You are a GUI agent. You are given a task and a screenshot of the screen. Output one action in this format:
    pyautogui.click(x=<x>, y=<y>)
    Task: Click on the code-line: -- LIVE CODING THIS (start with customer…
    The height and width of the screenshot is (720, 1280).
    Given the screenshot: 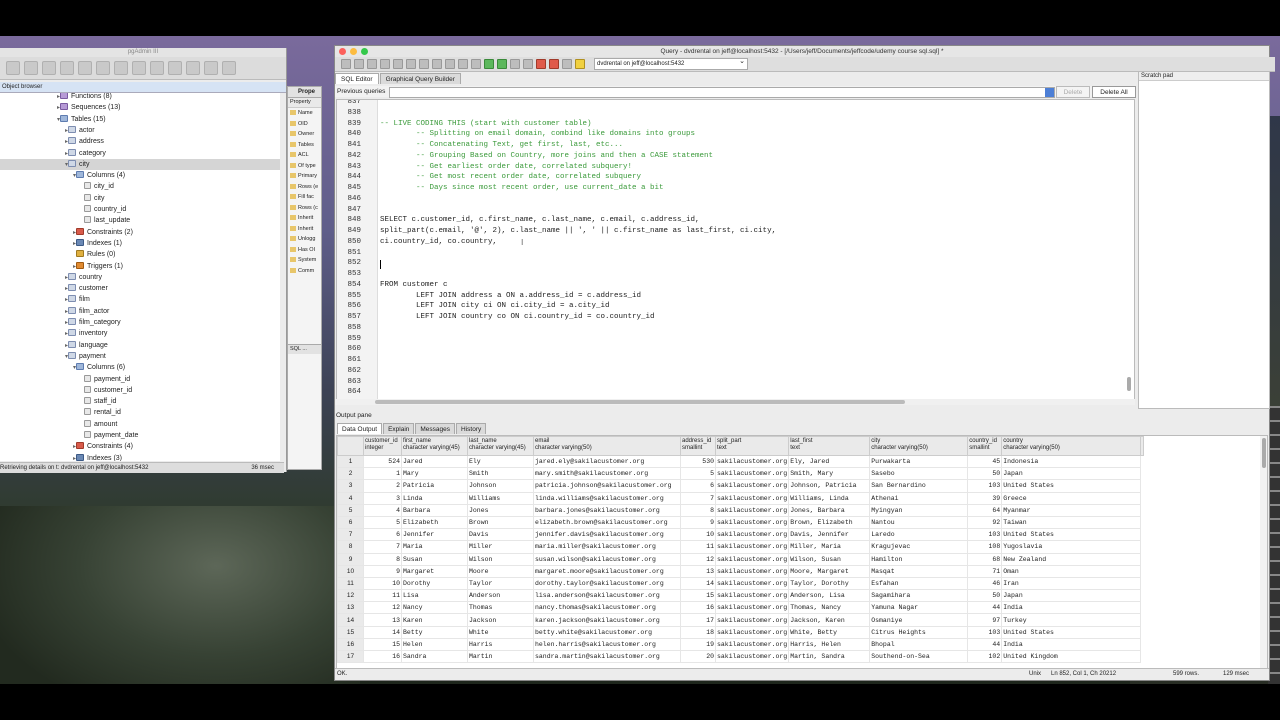 What is the action you would take?
    pyautogui.click(x=486, y=124)
    